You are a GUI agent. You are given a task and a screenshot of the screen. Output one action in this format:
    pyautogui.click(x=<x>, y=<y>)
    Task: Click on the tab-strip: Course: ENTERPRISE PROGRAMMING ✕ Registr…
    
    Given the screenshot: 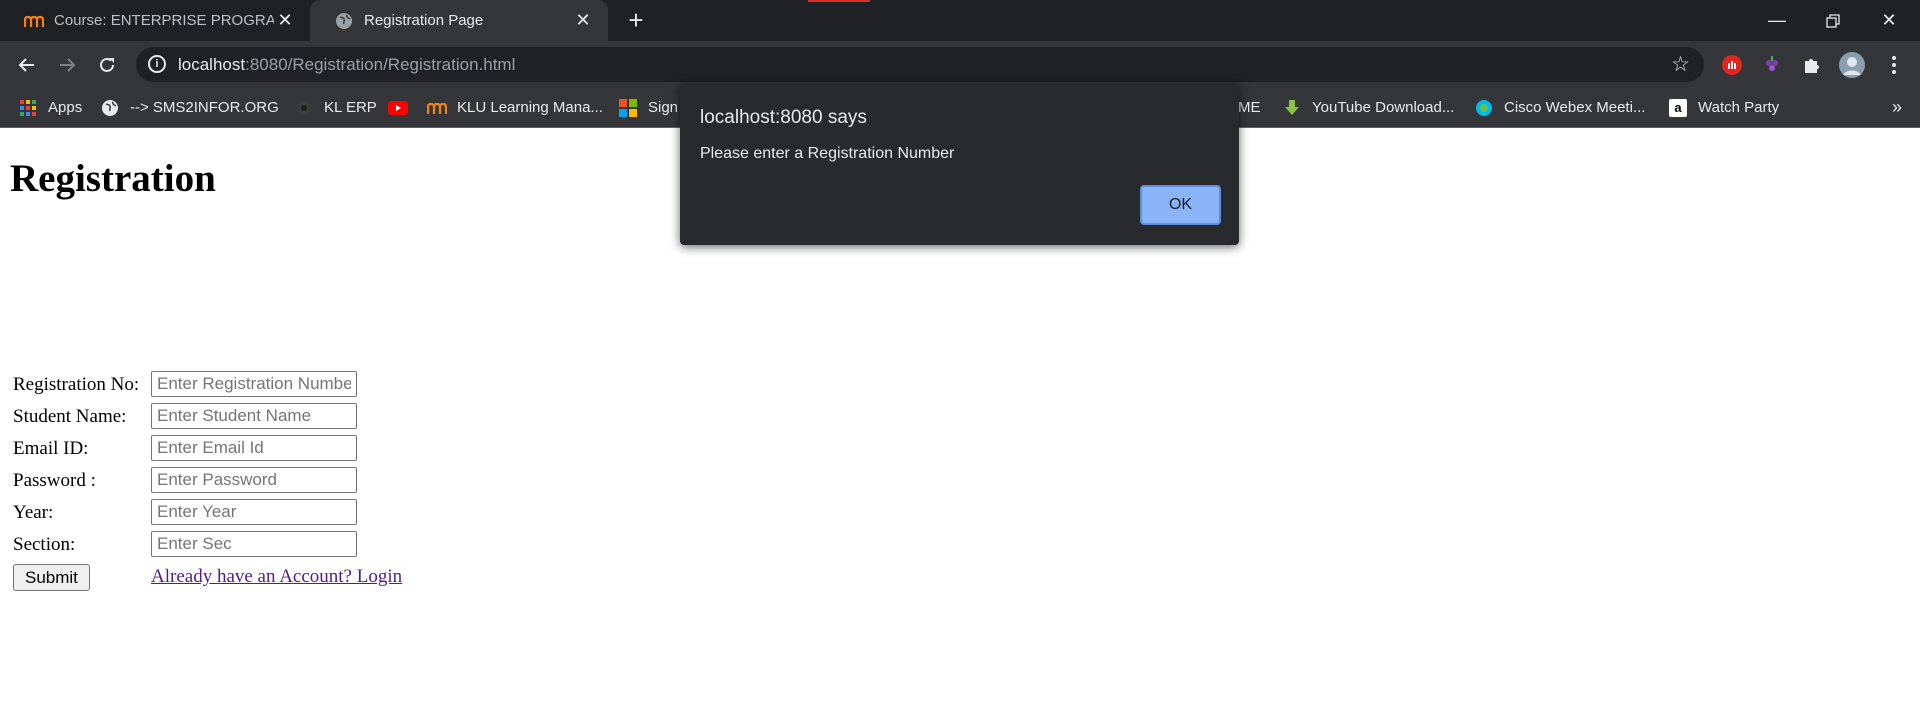 What is the action you would take?
    pyautogui.click(x=960, y=20)
    